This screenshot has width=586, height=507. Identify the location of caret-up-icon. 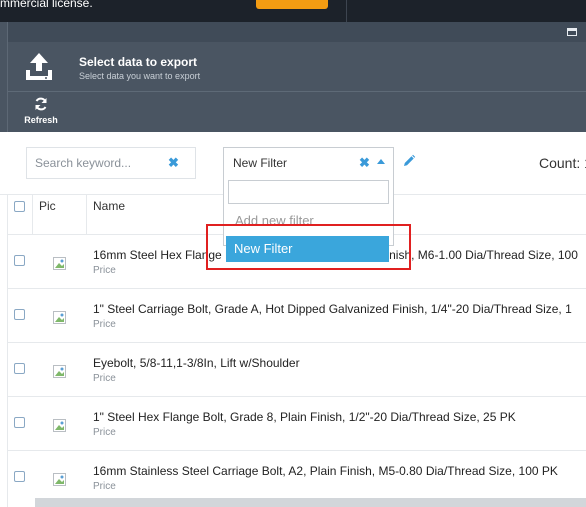
(381, 161).